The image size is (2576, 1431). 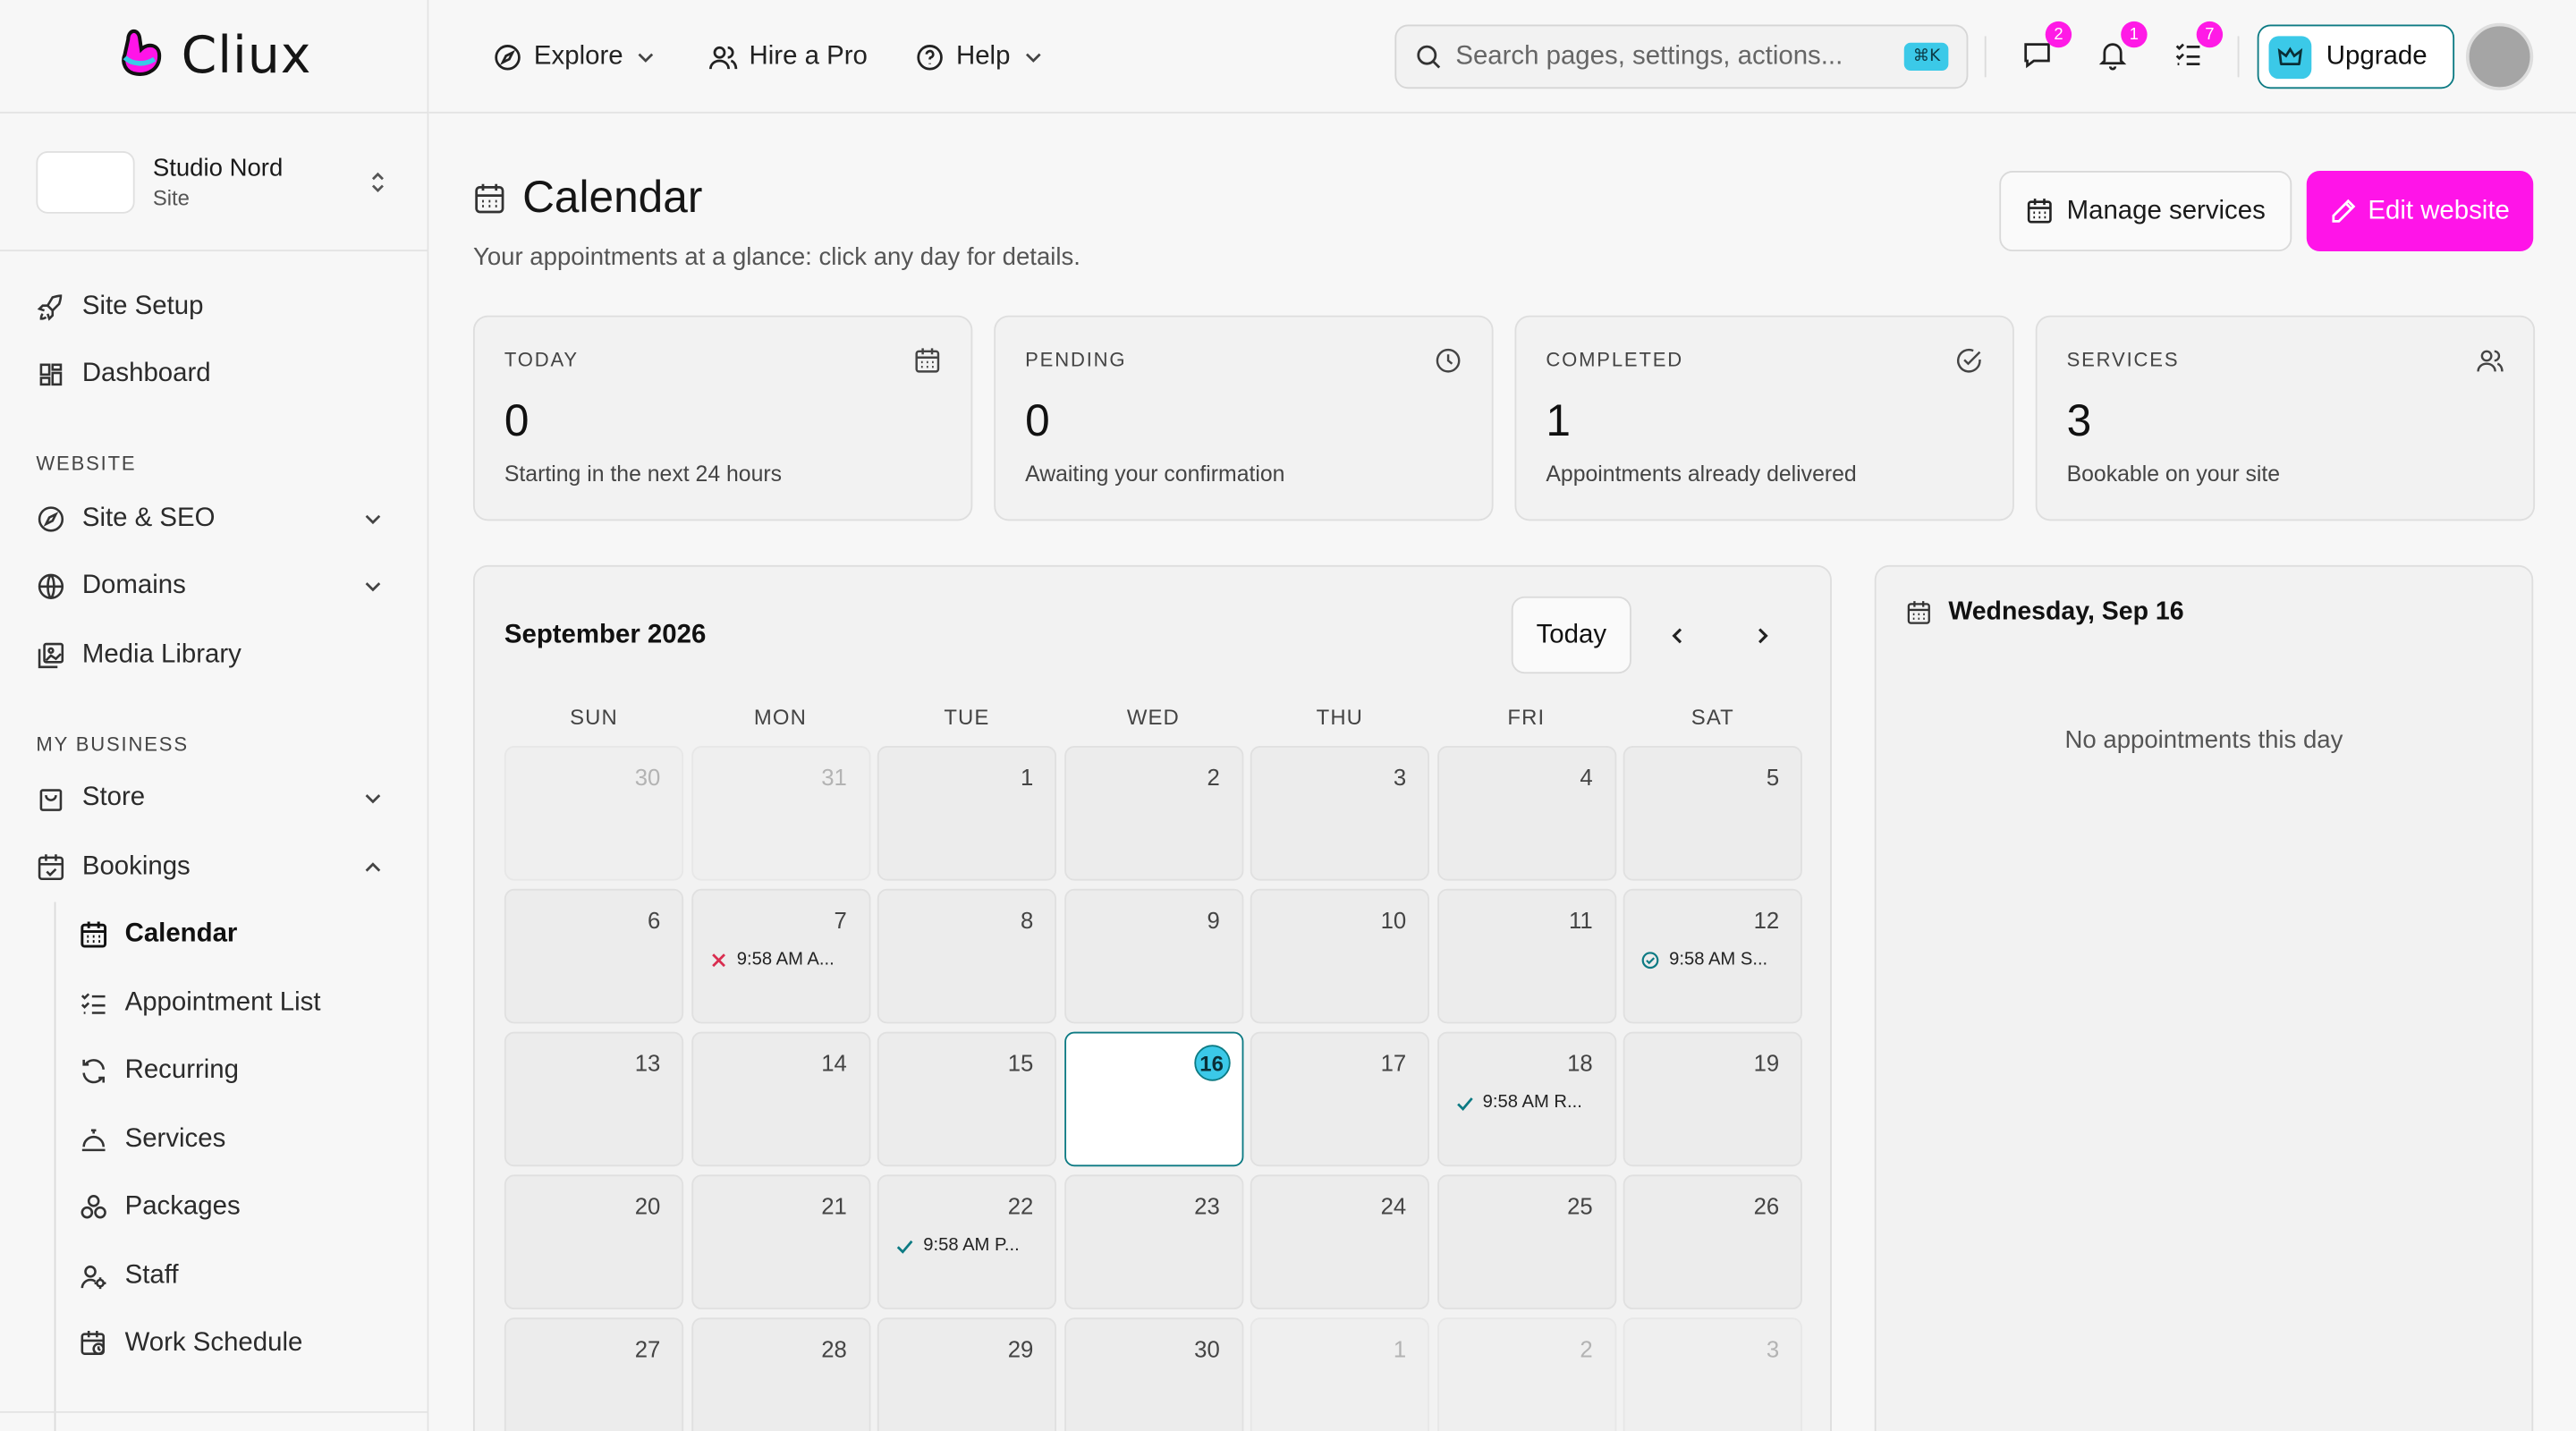 What do you see at coordinates (780, 1374) in the screenshot?
I see `calendar-day-cell: 28` at bounding box center [780, 1374].